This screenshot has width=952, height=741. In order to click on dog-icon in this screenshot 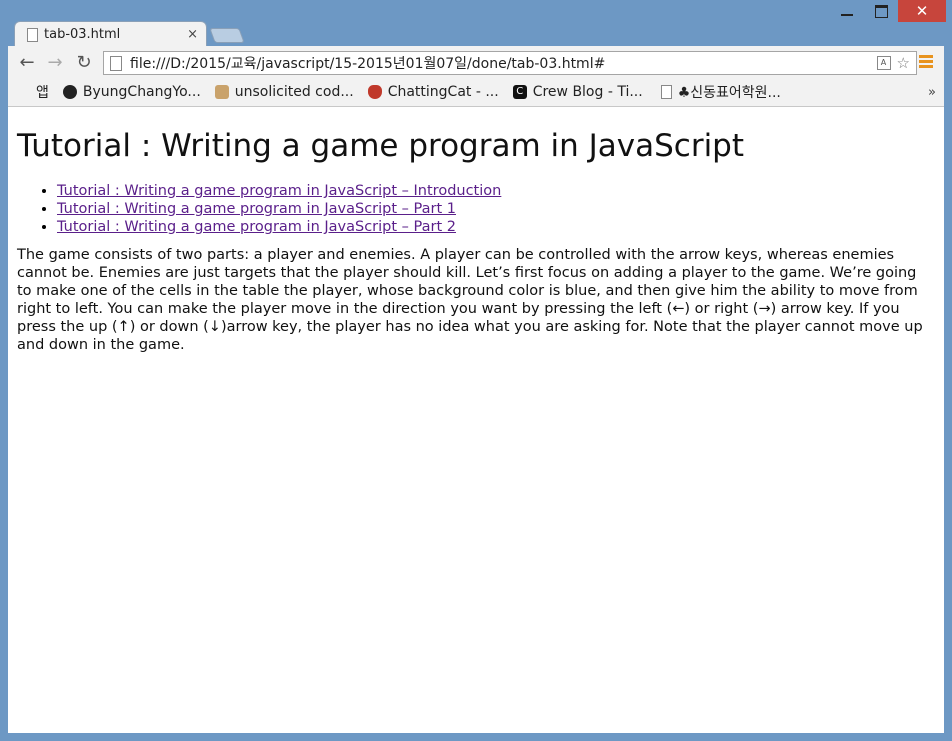, I will do `click(221, 92)`.